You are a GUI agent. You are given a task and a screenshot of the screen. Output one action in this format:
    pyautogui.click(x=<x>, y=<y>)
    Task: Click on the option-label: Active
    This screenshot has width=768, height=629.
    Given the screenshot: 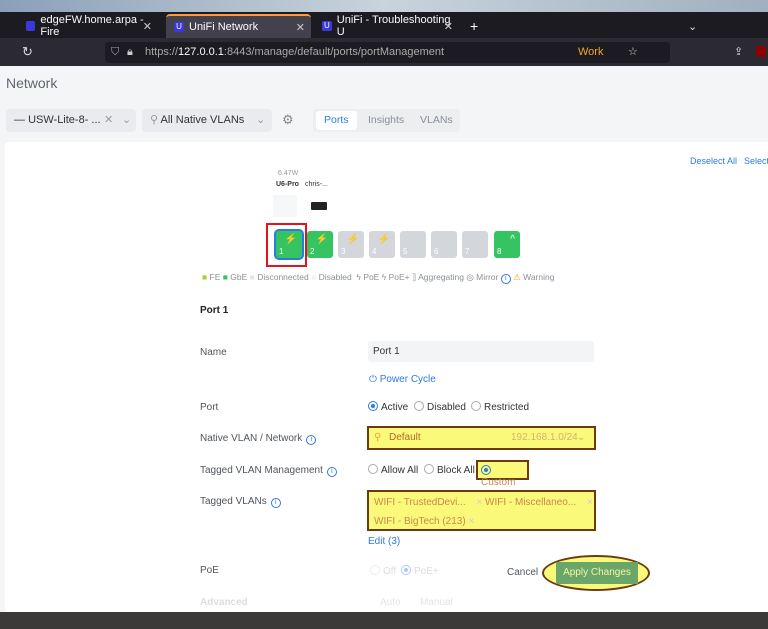 What is the action you would take?
    pyautogui.click(x=395, y=407)
    